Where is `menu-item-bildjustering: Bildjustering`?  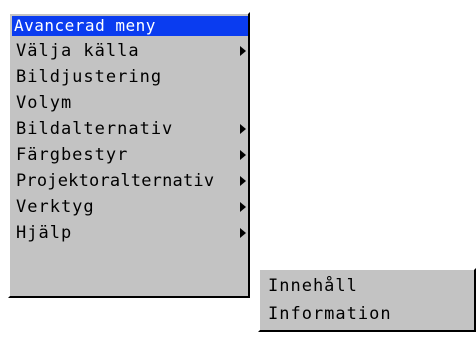 menu-item-bildjustering: Bildjustering is located at coordinates (132, 77).